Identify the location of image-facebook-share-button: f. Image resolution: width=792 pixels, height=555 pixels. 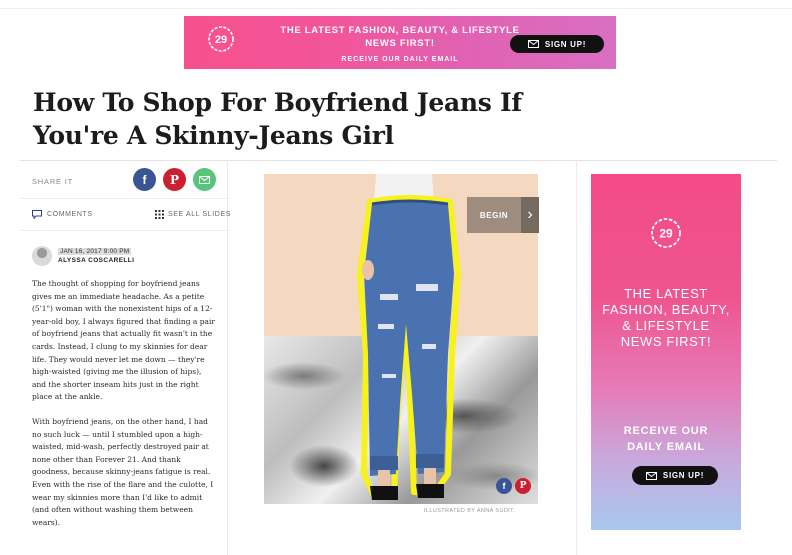
(504, 486).